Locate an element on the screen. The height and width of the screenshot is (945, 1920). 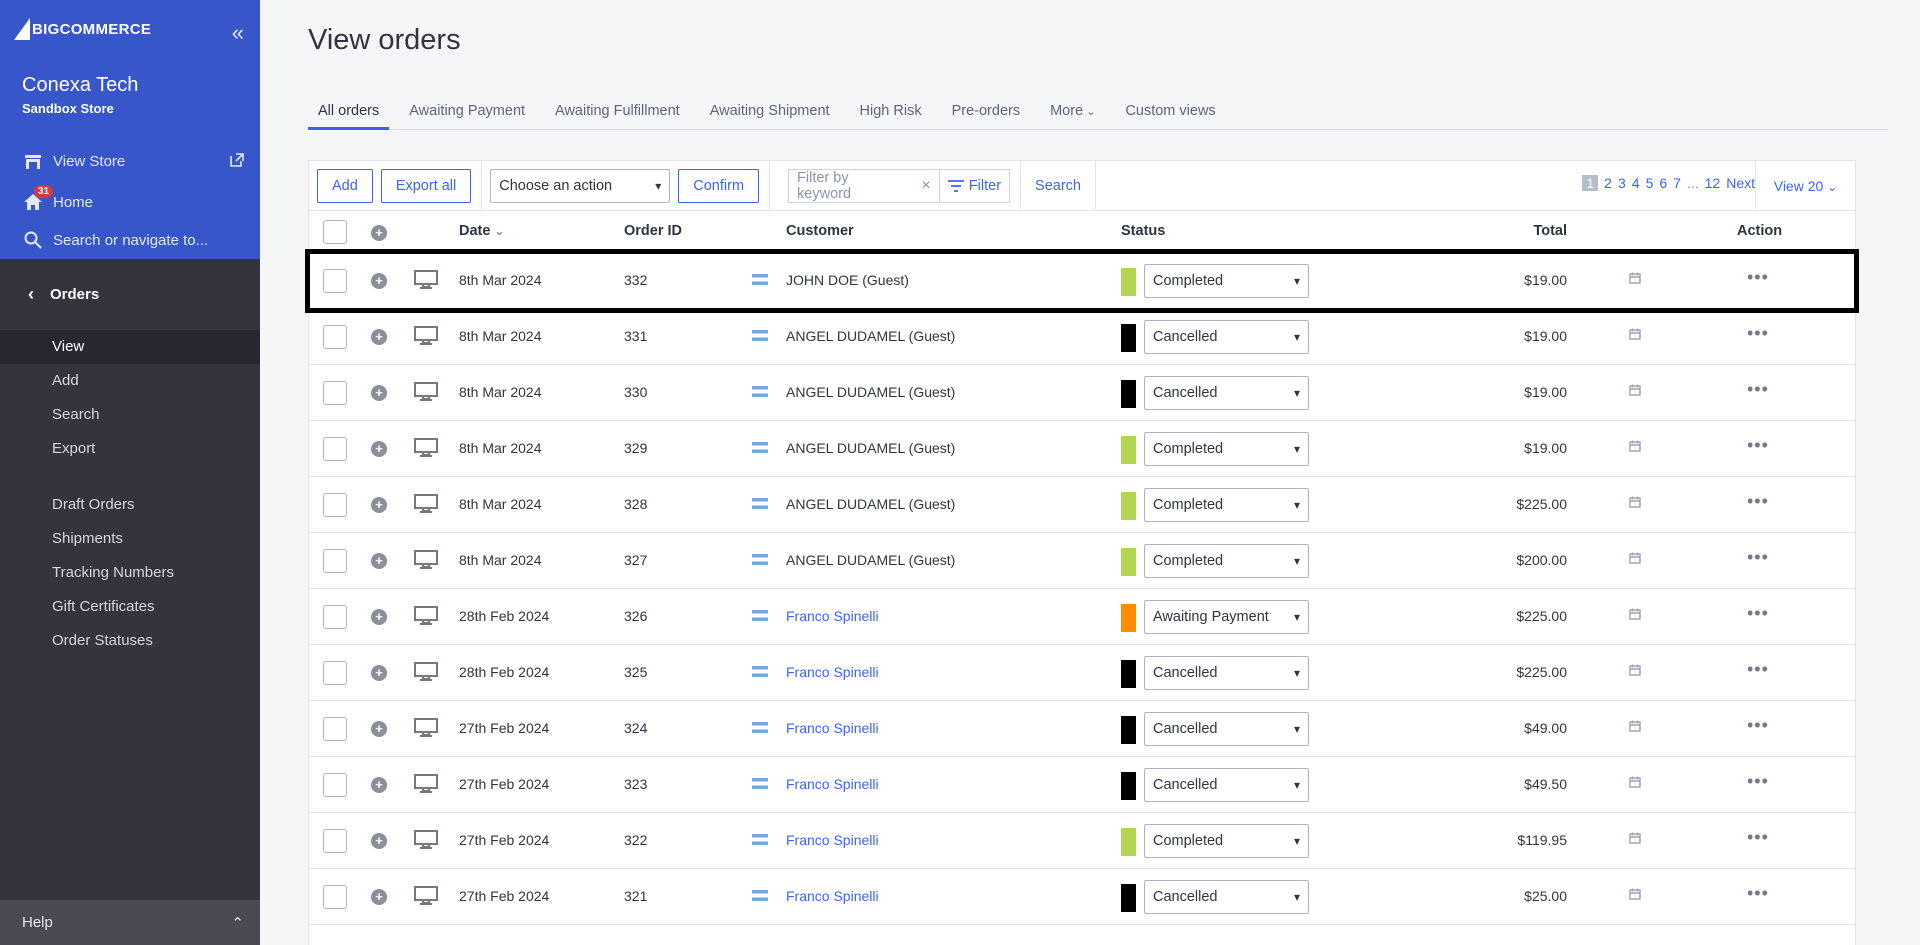
expand-all-icon: + is located at coordinates (379, 233).